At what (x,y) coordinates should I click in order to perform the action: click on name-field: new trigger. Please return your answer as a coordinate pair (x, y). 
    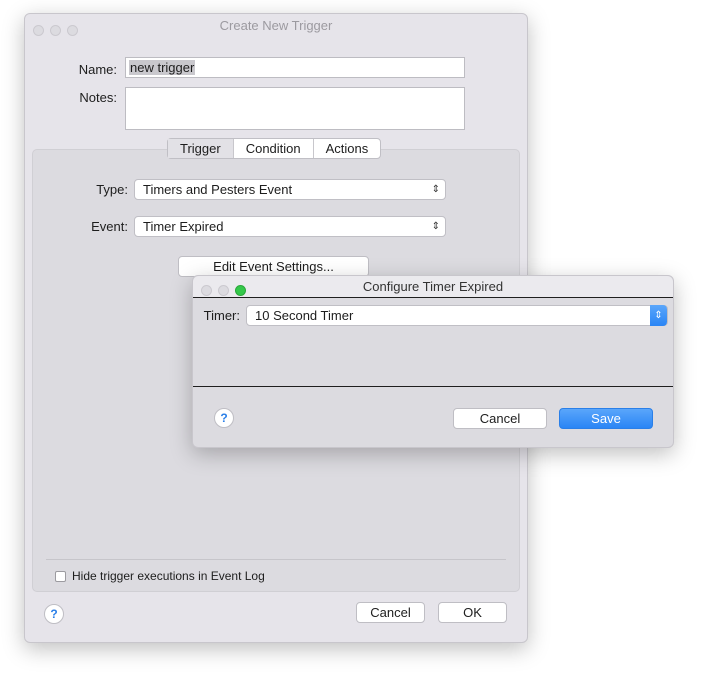
    Looking at the image, I should click on (295, 67).